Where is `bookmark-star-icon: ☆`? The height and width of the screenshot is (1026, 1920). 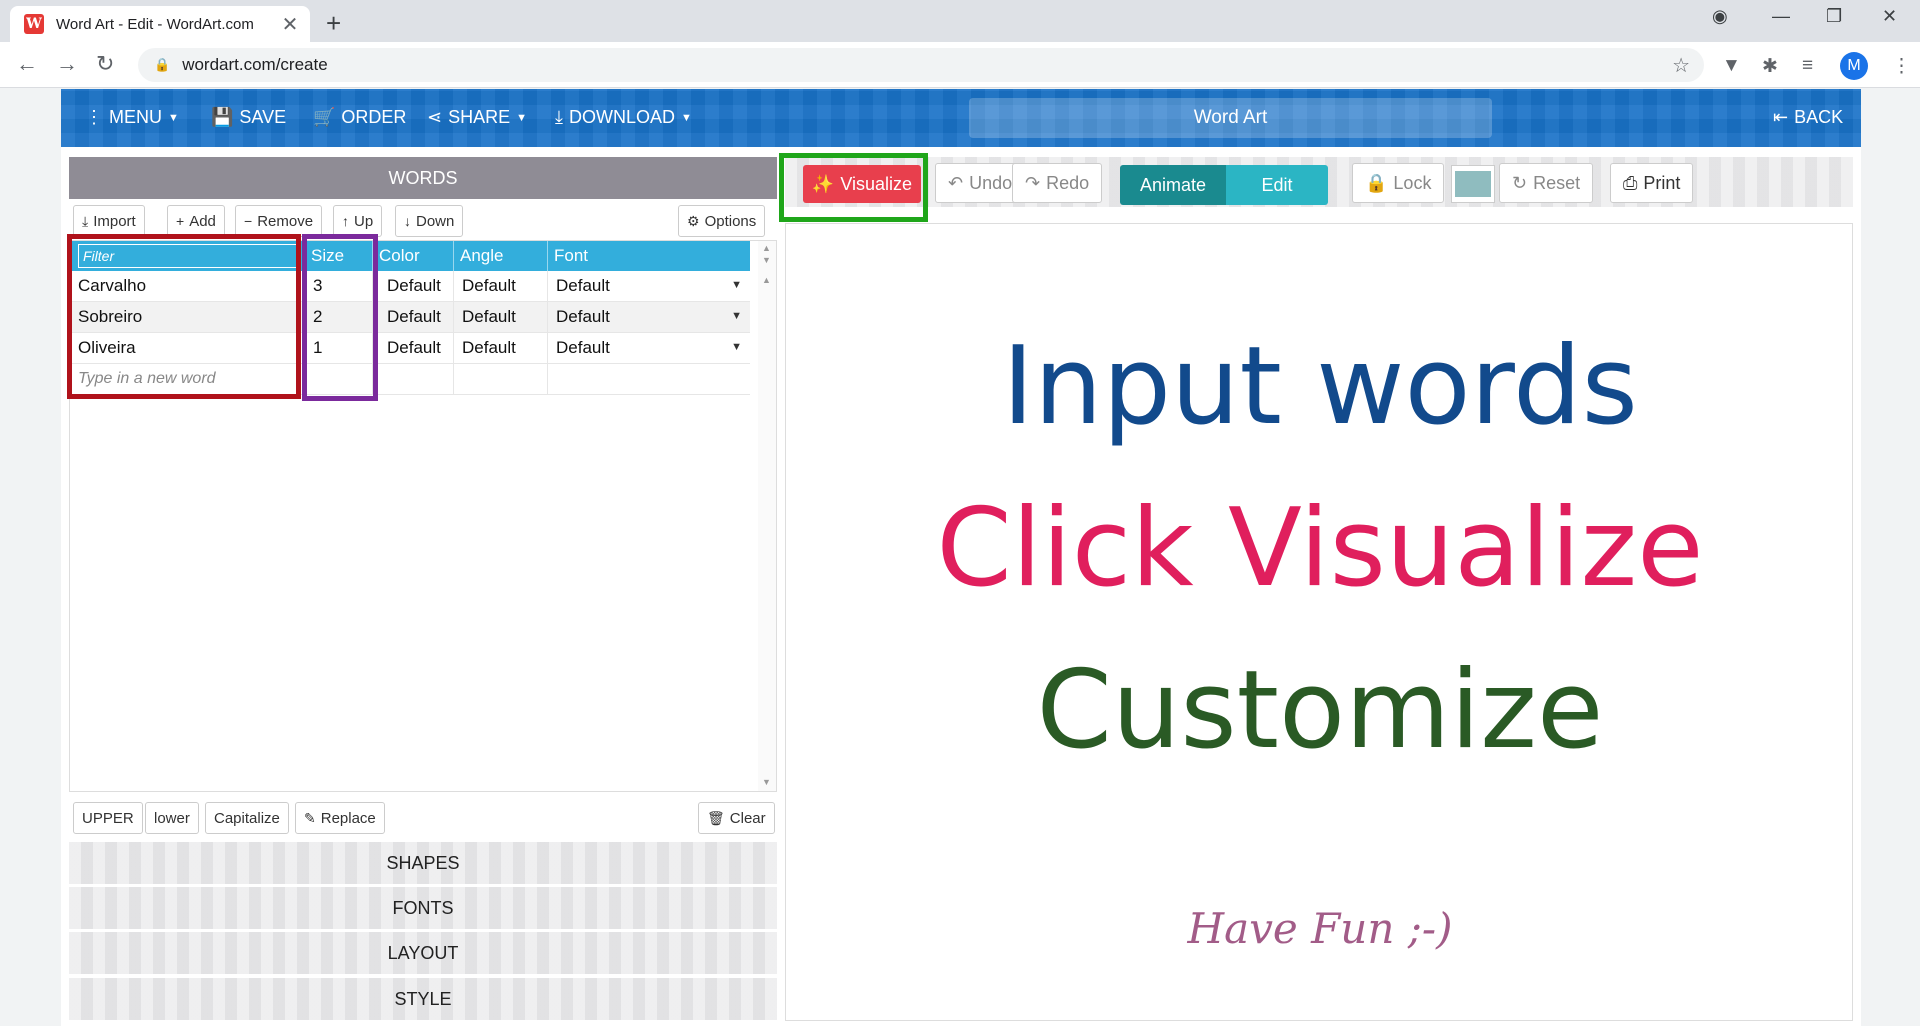 bookmark-star-icon: ☆ is located at coordinates (1681, 65).